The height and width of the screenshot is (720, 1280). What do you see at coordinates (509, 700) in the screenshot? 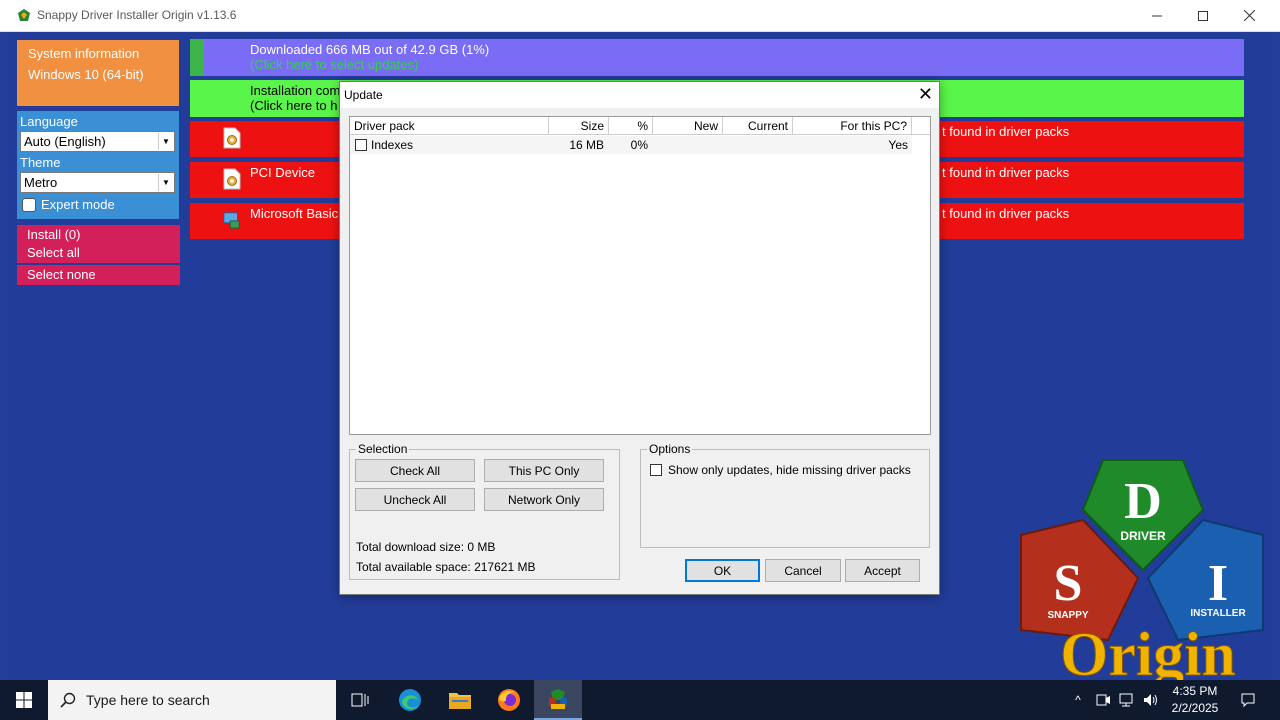
I see `firefox-icon` at bounding box center [509, 700].